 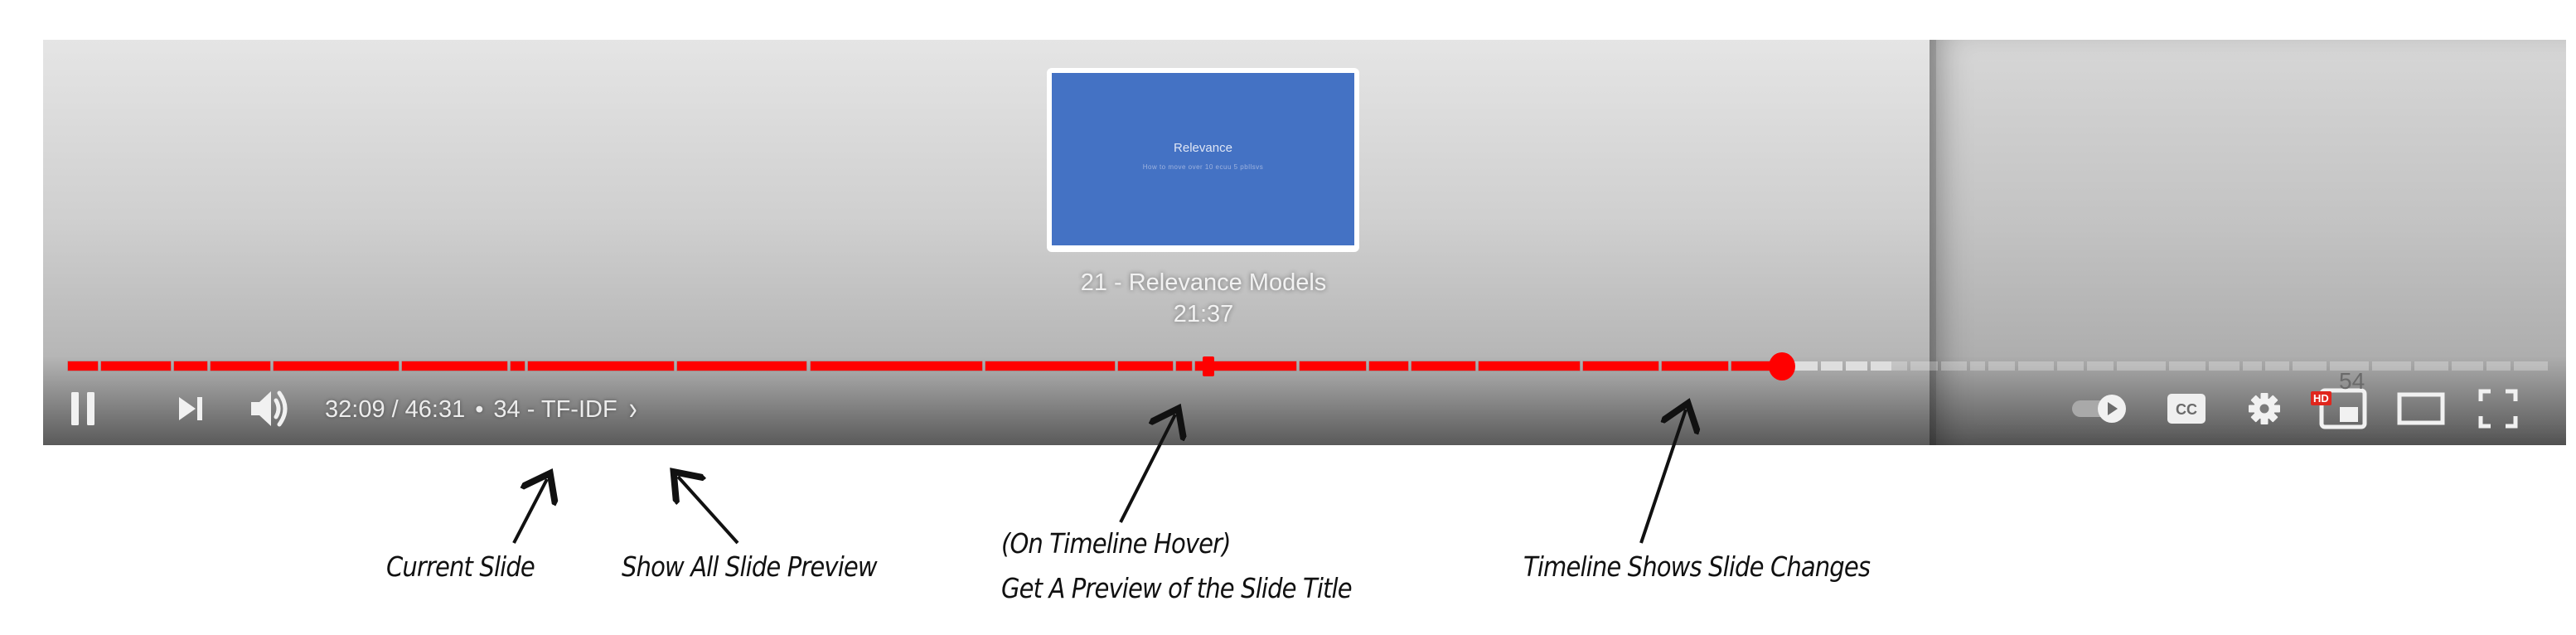 What do you see at coordinates (460, 566) in the screenshot?
I see `annotation-current-slide: Current Slide` at bounding box center [460, 566].